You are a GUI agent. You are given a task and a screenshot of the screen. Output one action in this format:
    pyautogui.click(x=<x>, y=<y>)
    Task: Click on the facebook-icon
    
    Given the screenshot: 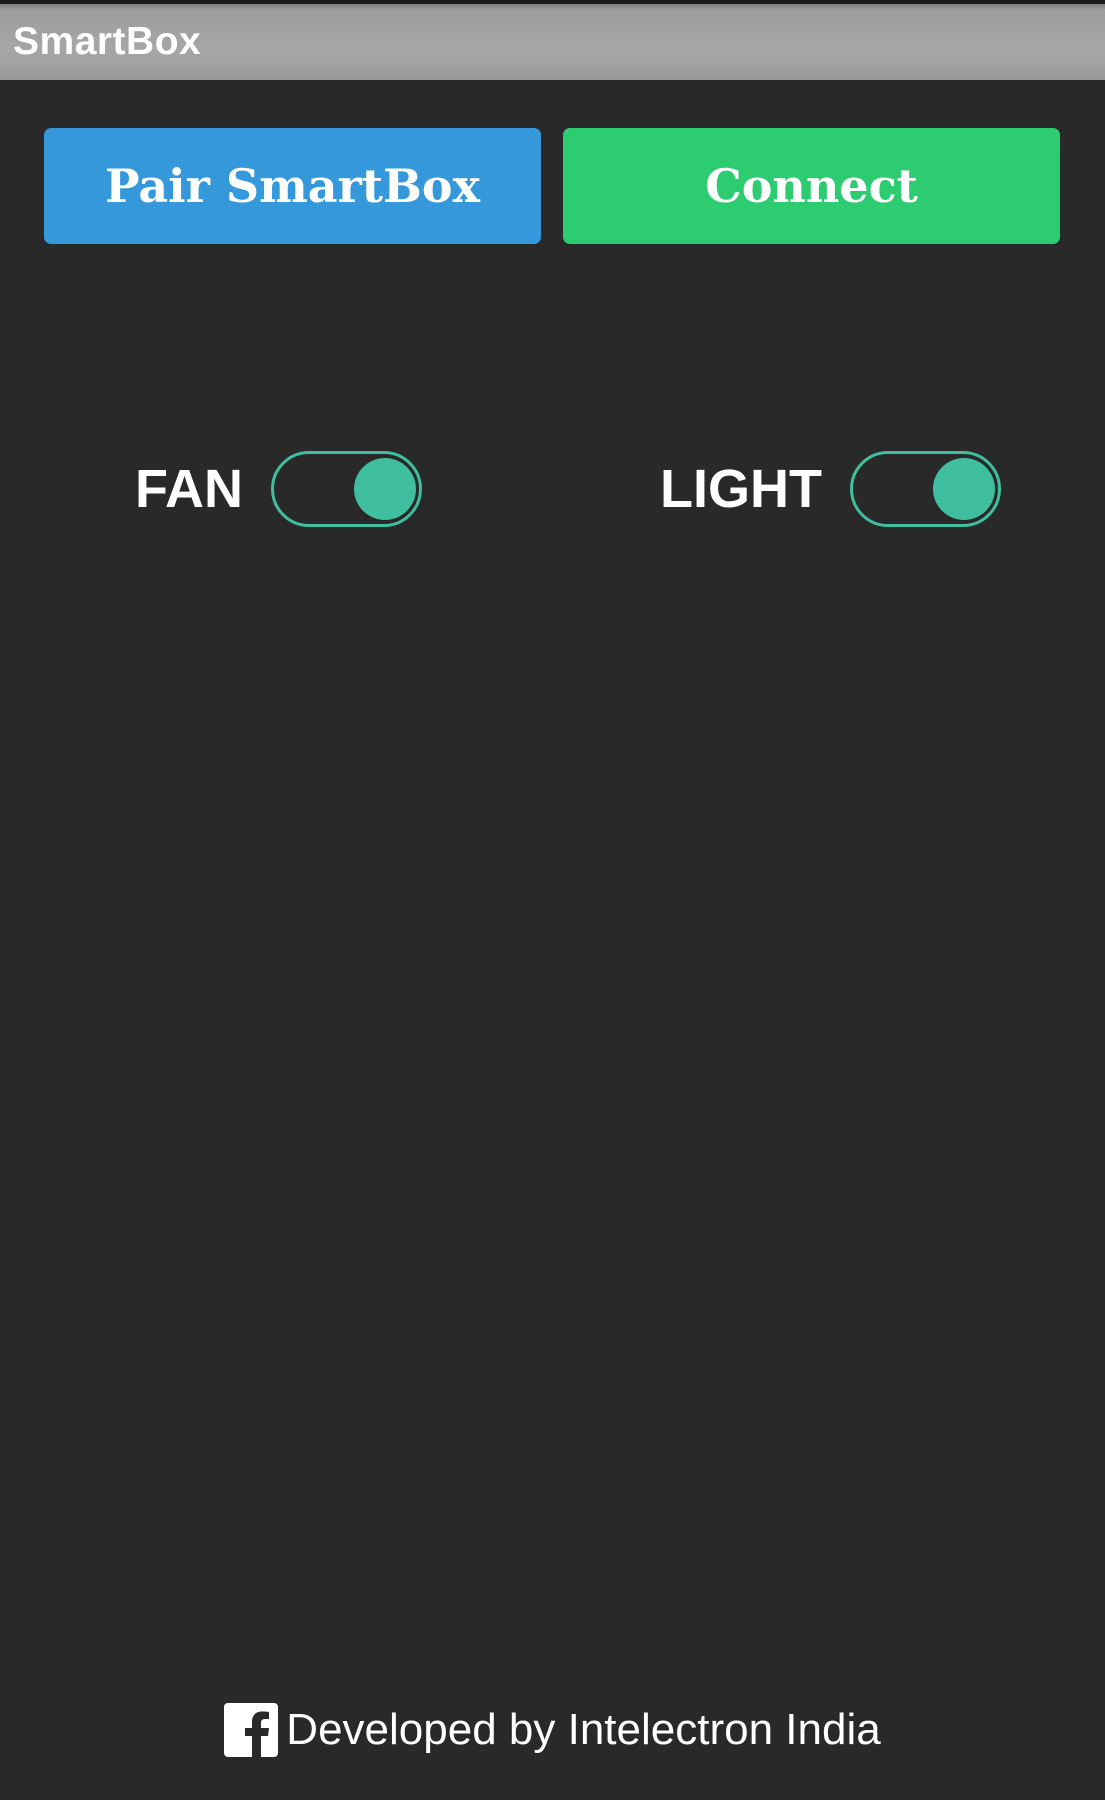 What is the action you would take?
    pyautogui.click(x=251, y=1730)
    